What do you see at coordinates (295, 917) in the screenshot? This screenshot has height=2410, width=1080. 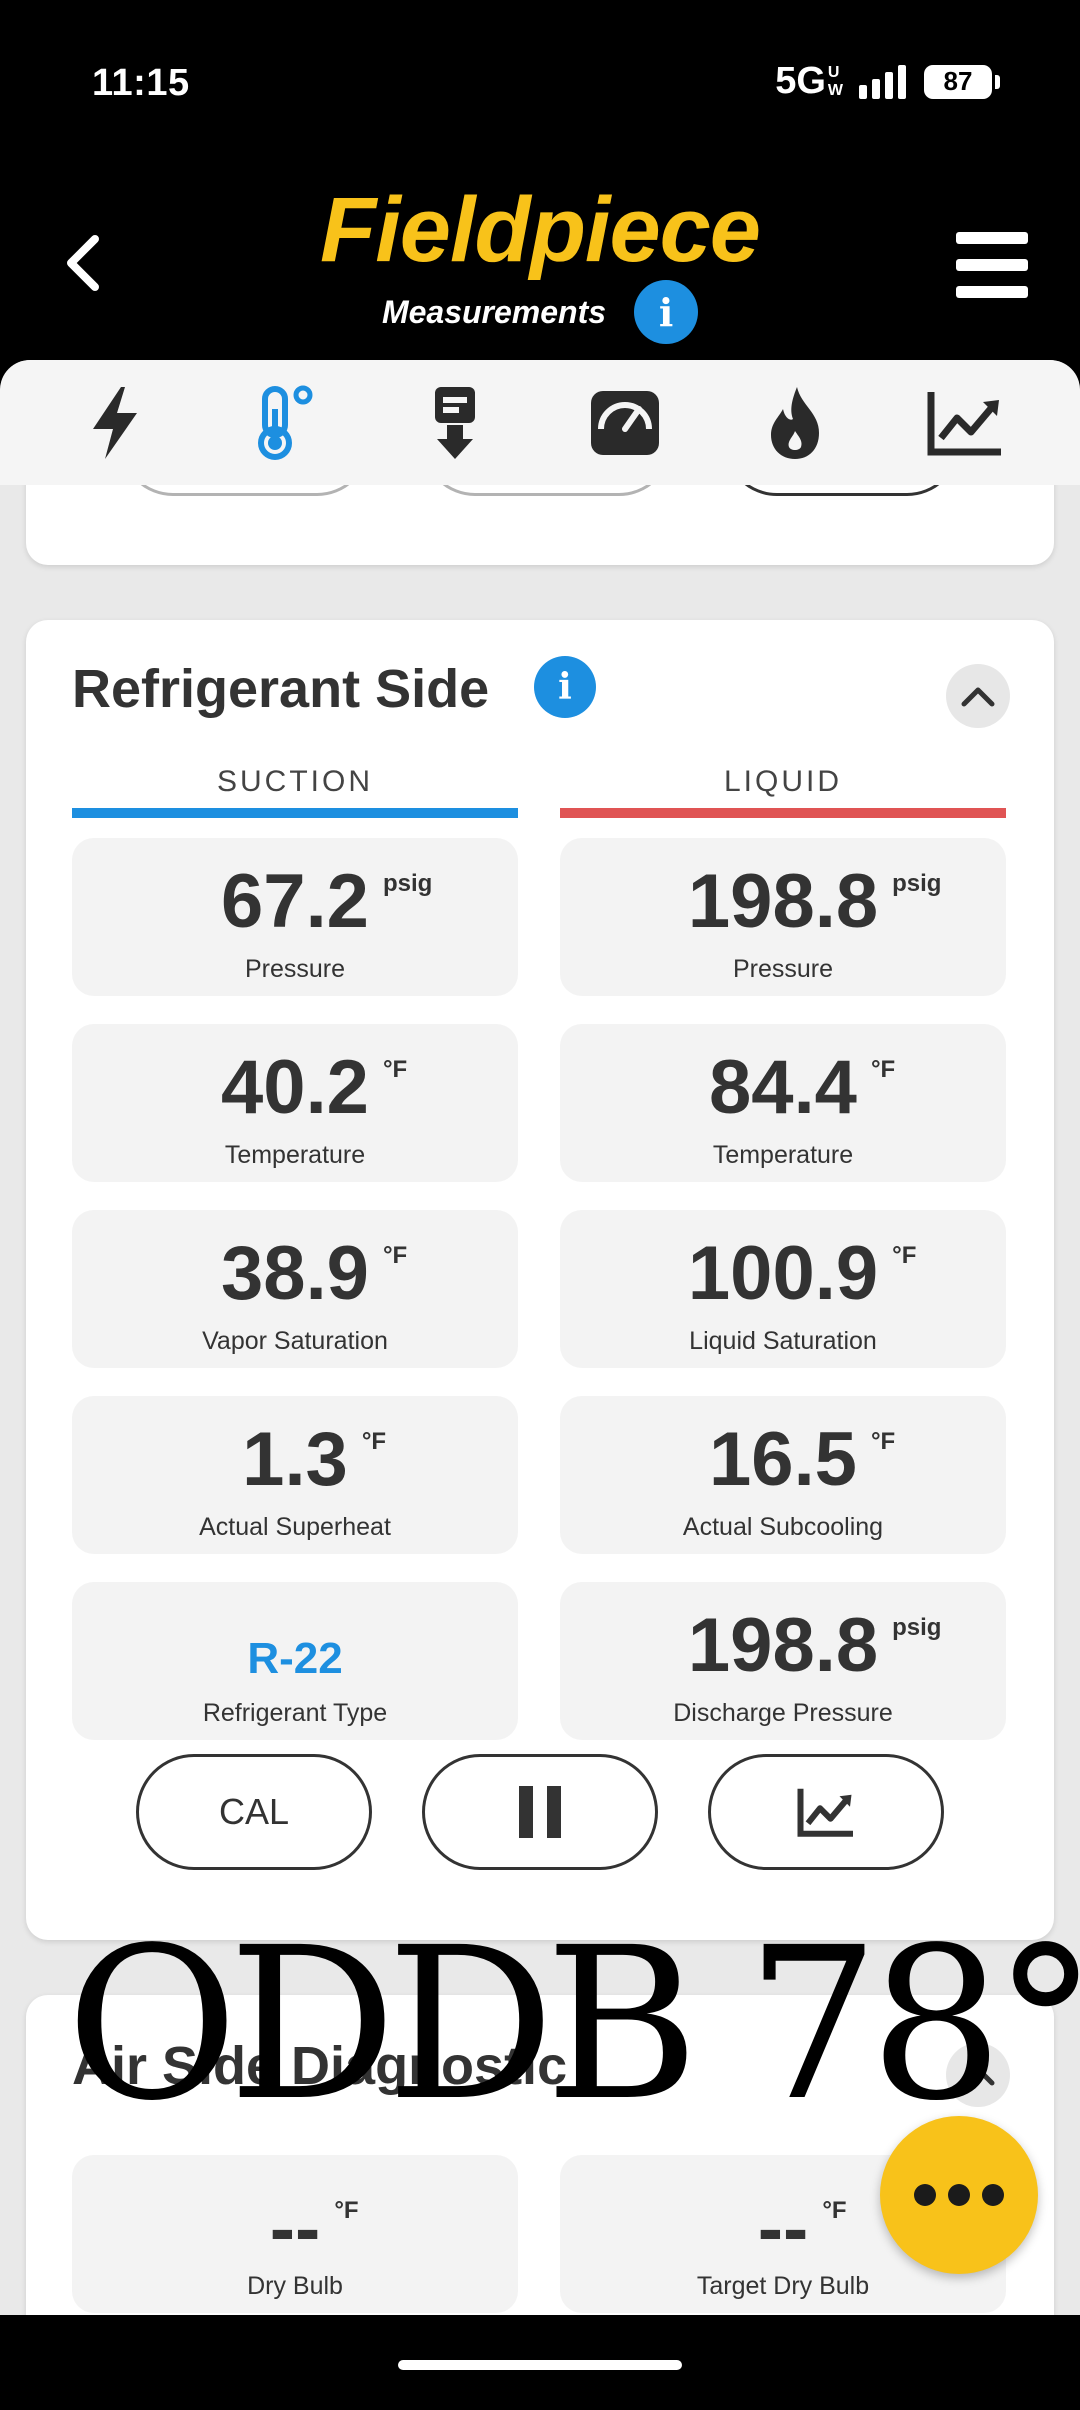 I see `suction-pressure-tile: 67.2 psig Pressure` at bounding box center [295, 917].